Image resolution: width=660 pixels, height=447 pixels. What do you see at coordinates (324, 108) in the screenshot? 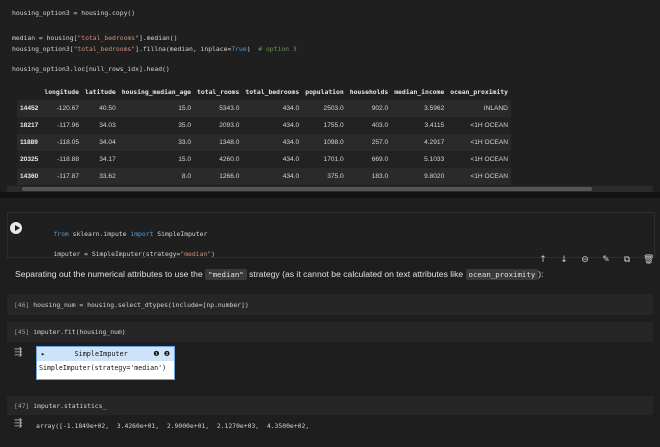
I see `table-cell: 2503.0` at bounding box center [324, 108].